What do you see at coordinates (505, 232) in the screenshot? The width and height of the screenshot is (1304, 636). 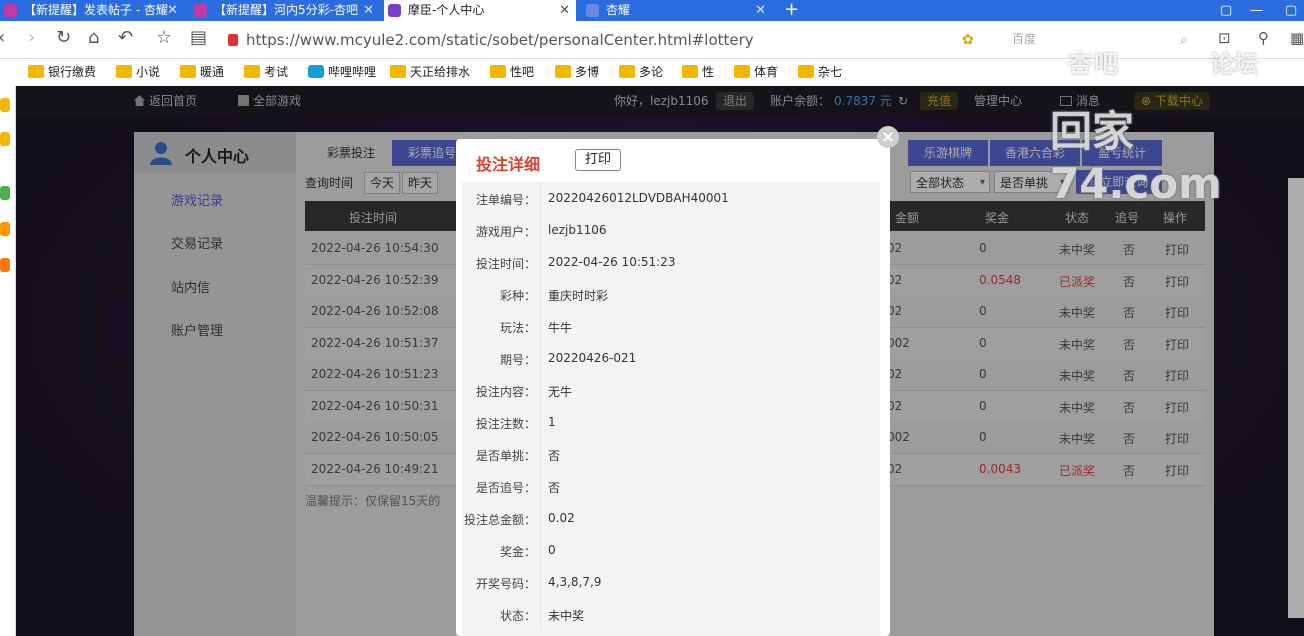 I see `detail-label: 游戏用户：` at bounding box center [505, 232].